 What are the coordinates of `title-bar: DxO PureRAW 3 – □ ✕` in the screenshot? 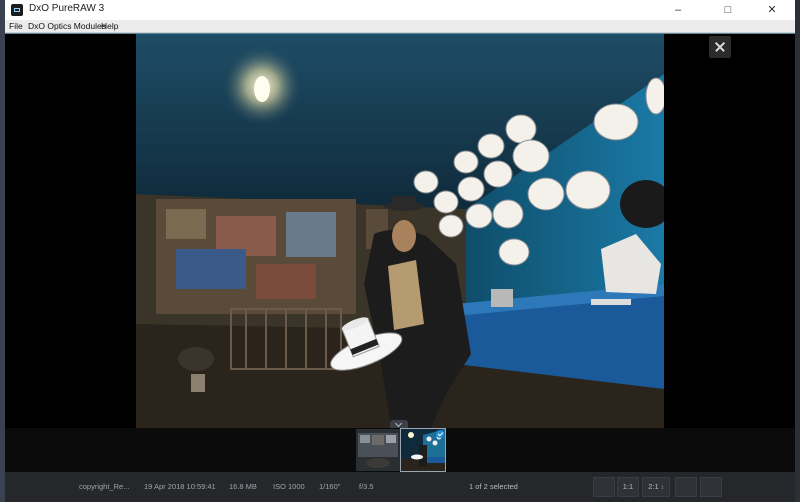 It's located at (400, 10).